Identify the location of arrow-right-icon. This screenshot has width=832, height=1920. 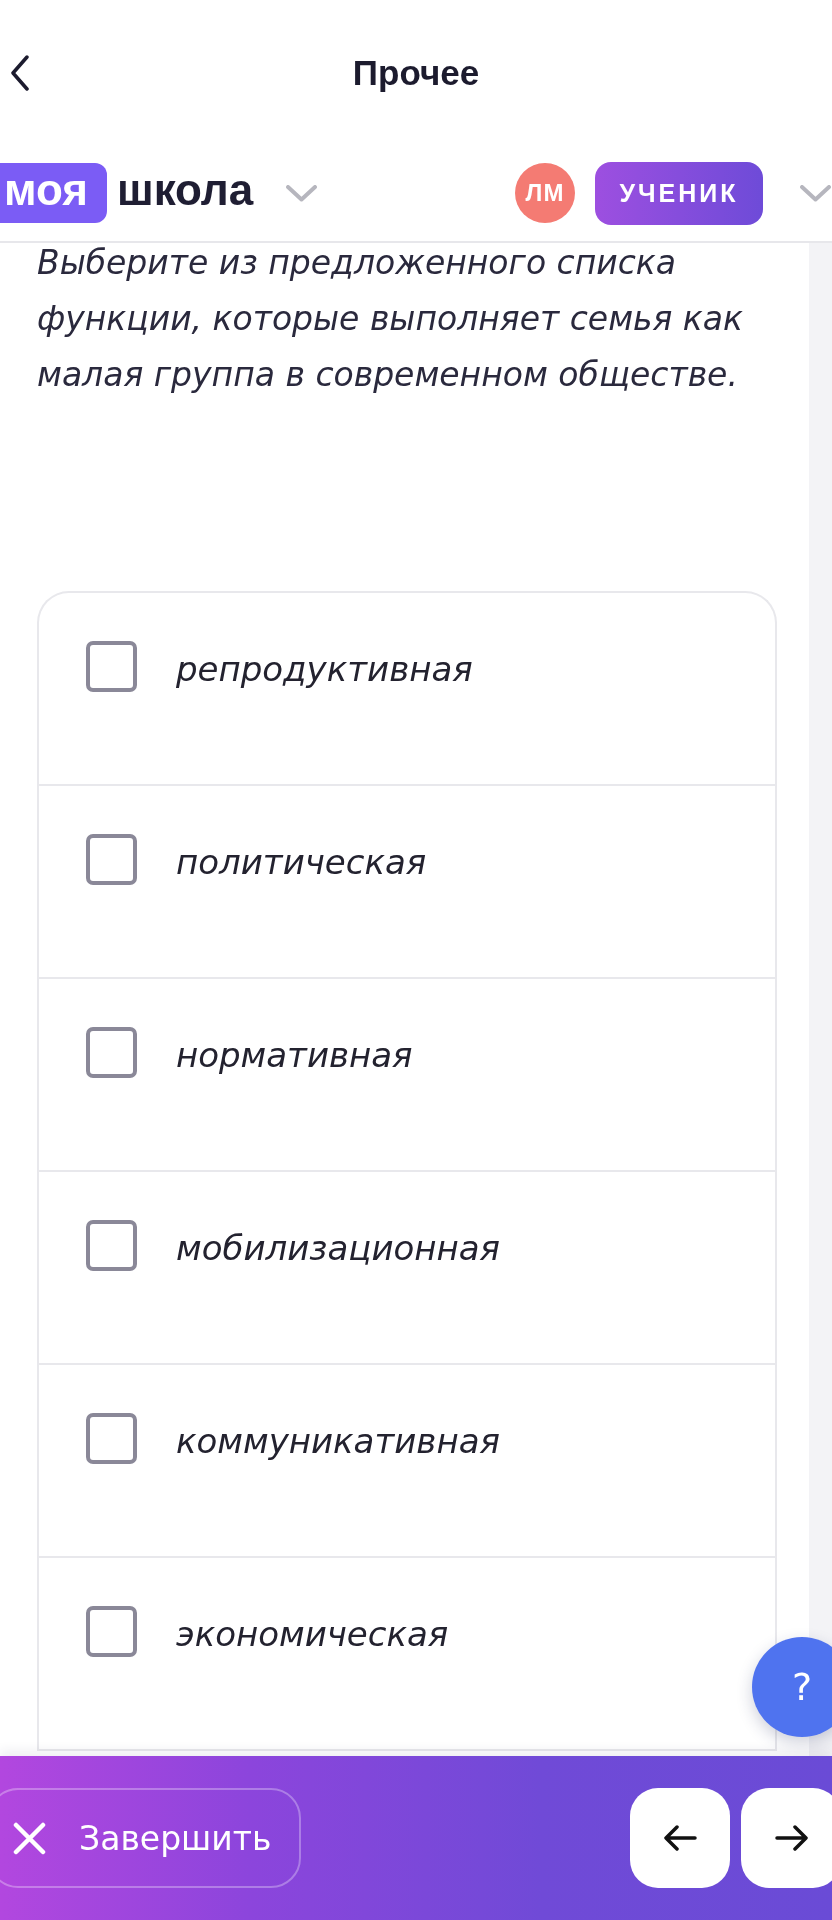
(791, 1838).